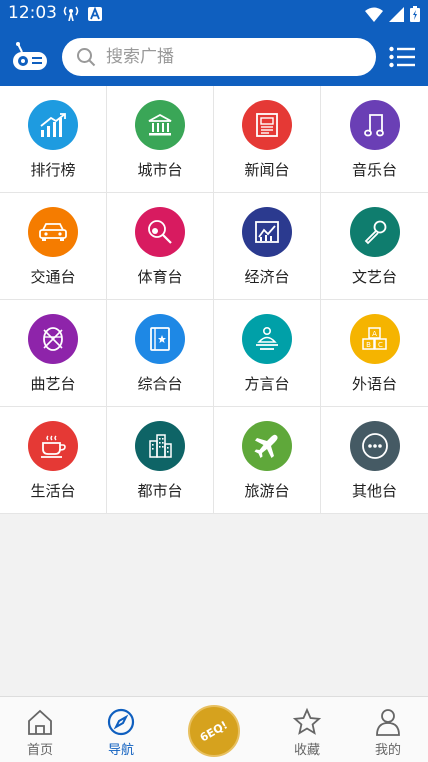 The image size is (428, 762). What do you see at coordinates (374, 125) in the screenshot?
I see `music-note-icon` at bounding box center [374, 125].